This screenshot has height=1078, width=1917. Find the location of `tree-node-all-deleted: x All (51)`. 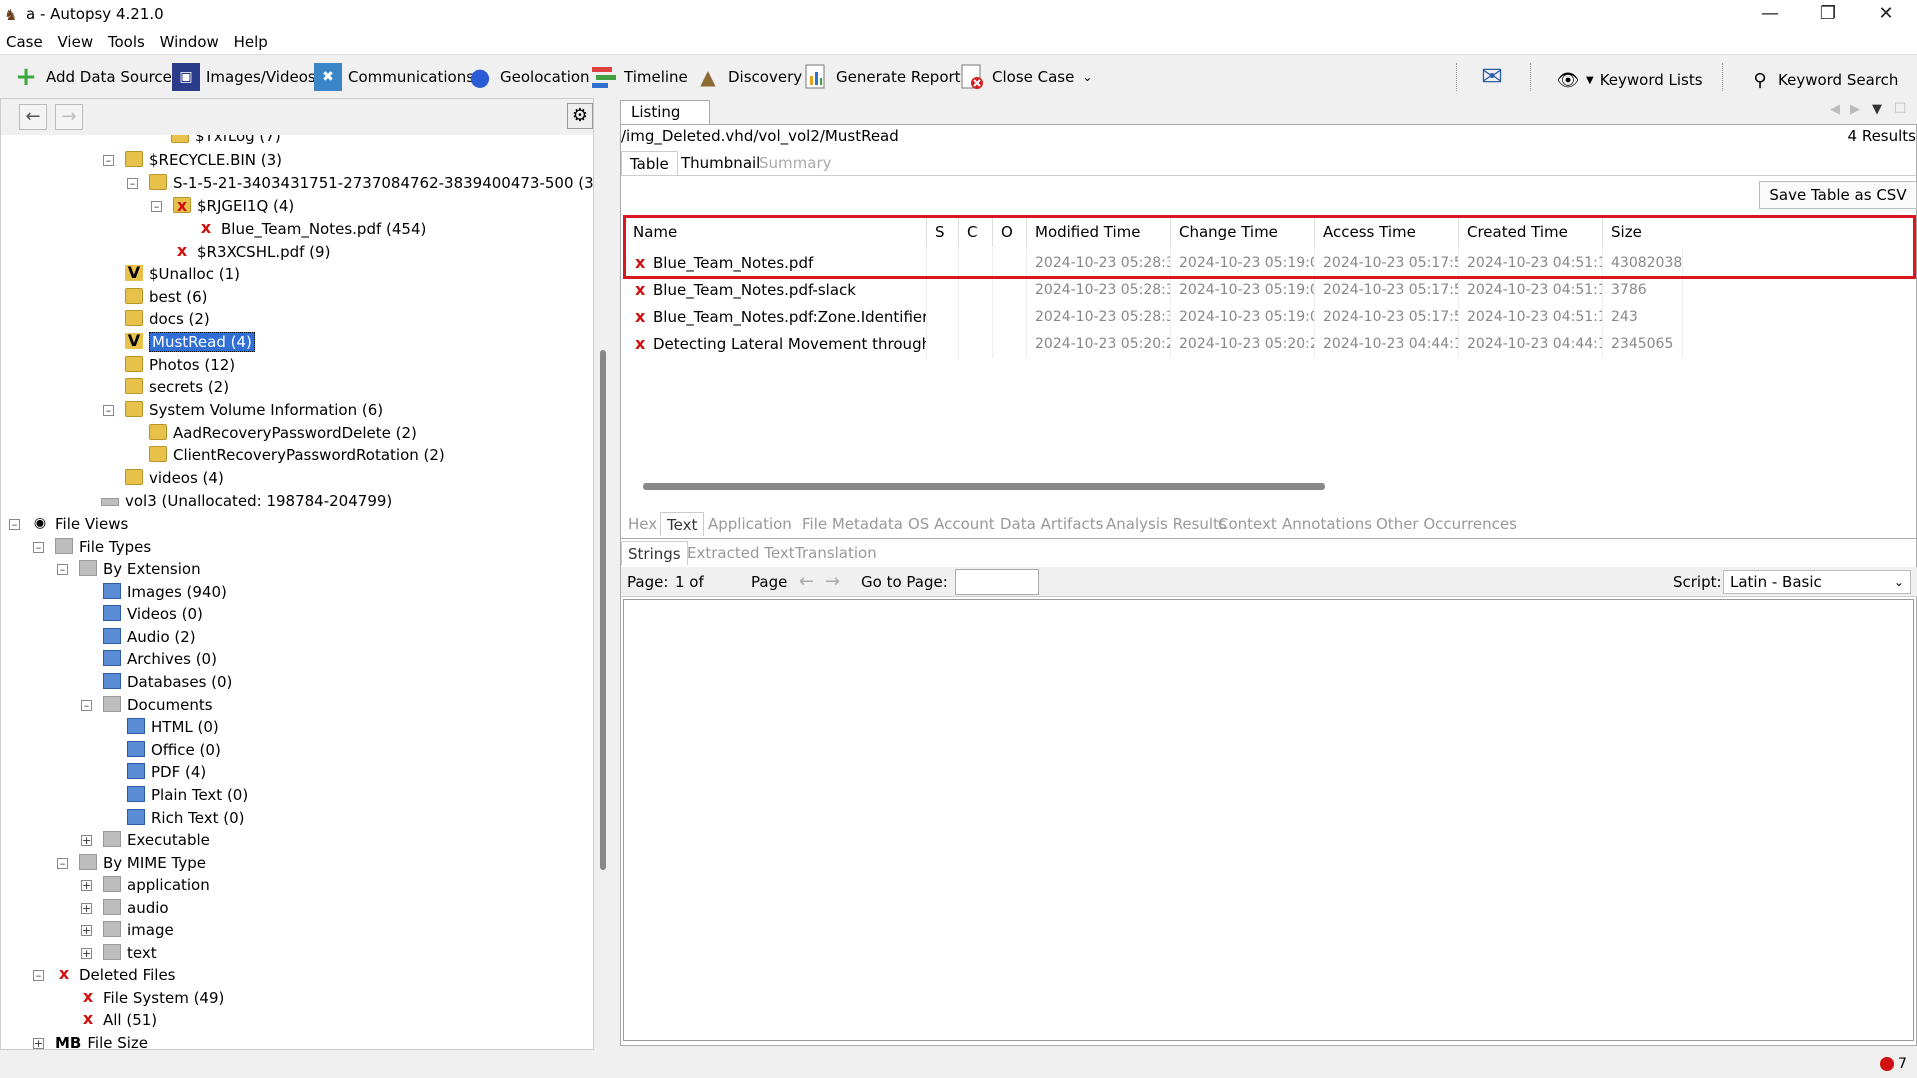

tree-node-all-deleted: x All (51) is located at coordinates (118, 1020).